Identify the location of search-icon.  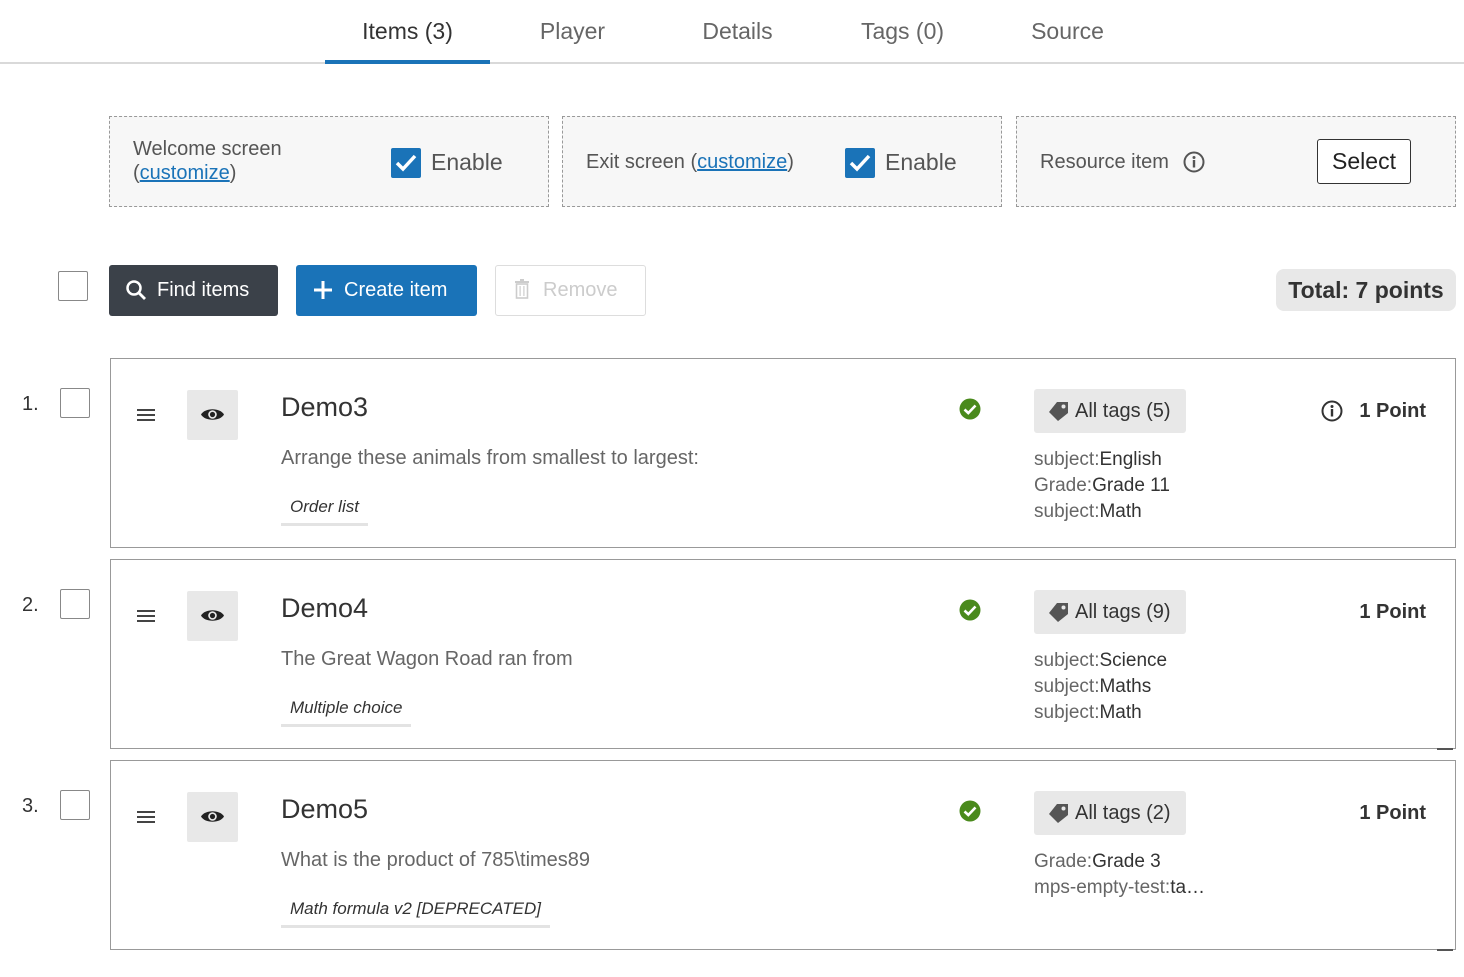
(136, 290).